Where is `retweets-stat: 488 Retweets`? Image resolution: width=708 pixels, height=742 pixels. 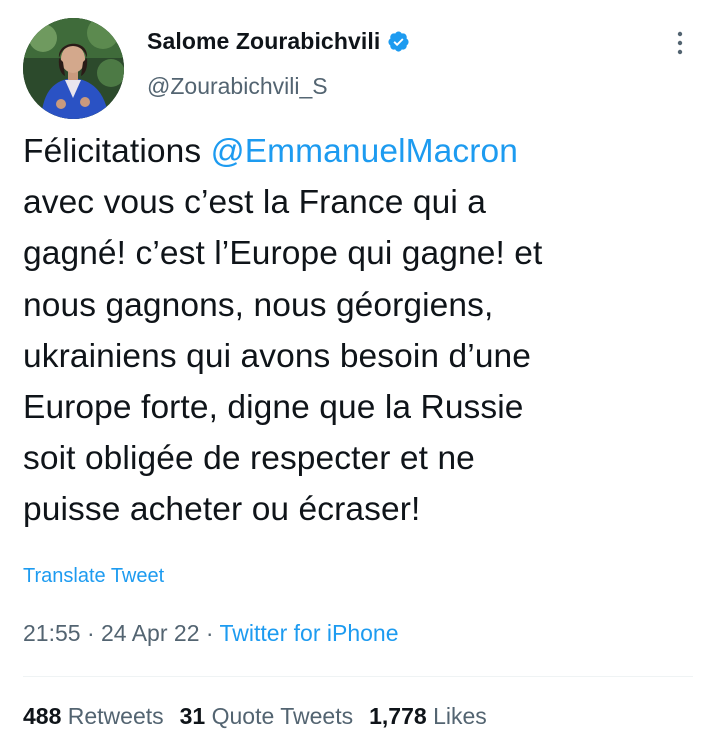
retweets-stat: 488 Retweets is located at coordinates (93, 716).